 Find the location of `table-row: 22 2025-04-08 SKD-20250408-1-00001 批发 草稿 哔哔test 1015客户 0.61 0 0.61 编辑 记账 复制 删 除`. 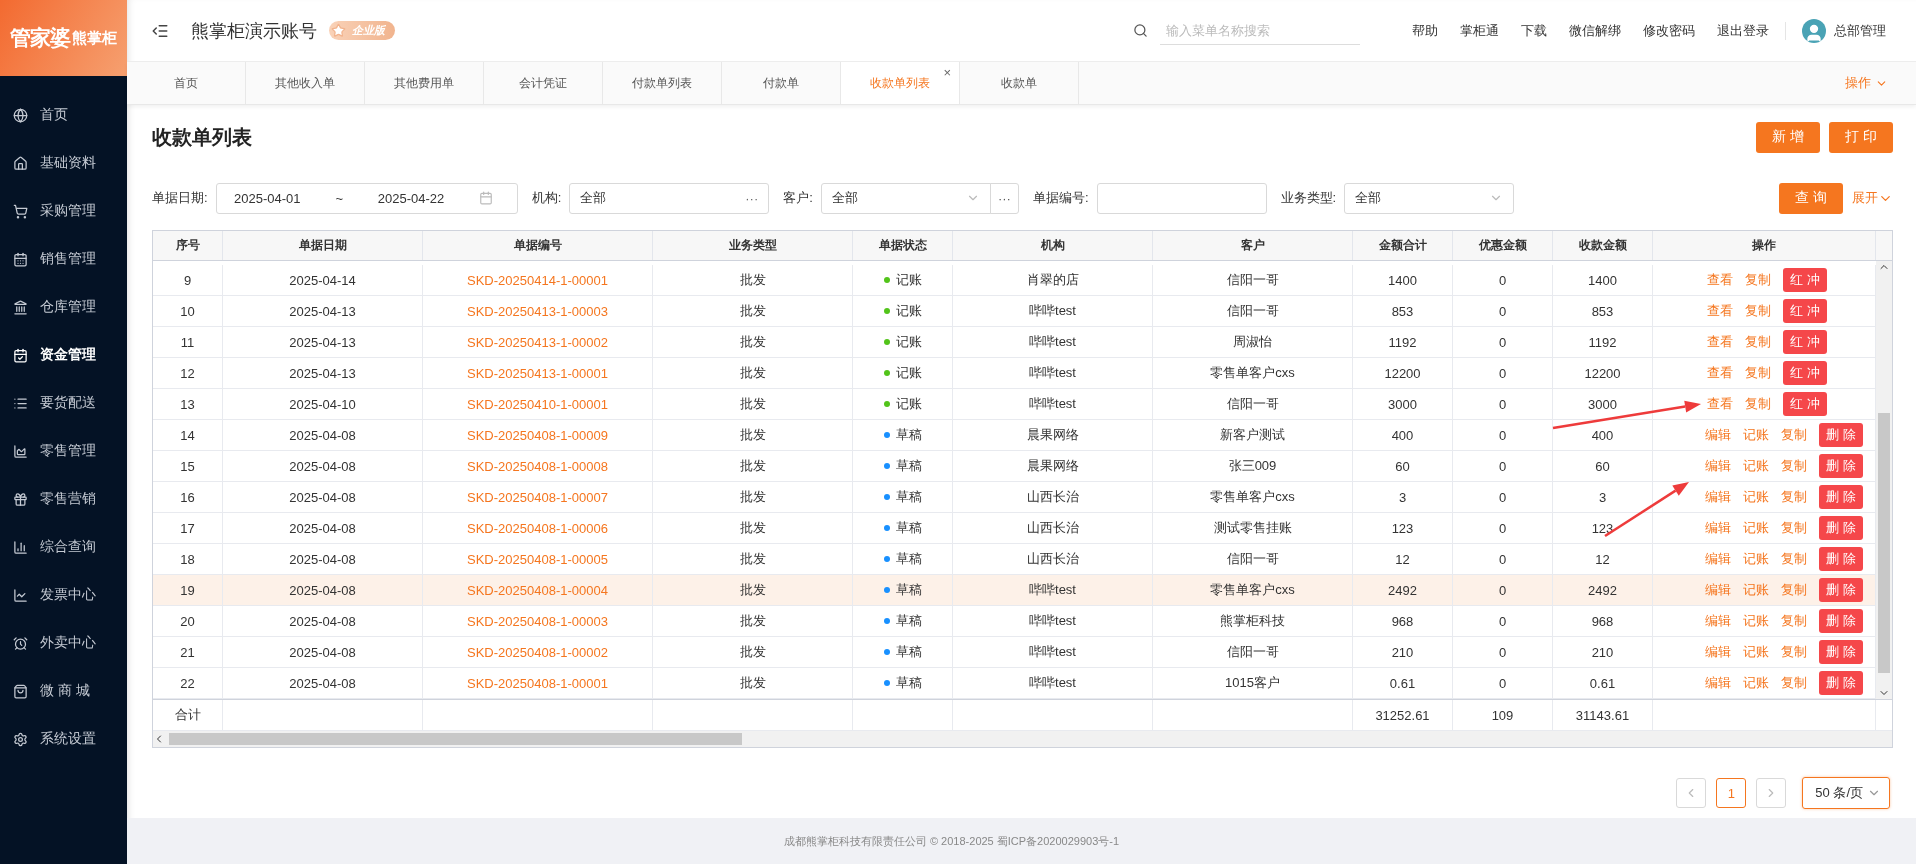

table-row: 22 2025-04-08 SKD-20250408-1-00001 批发 草稿 哔哔test 1015客户 0.61 0 0.61 编辑 记账 复制 删 除 is located at coordinates (1014, 683).